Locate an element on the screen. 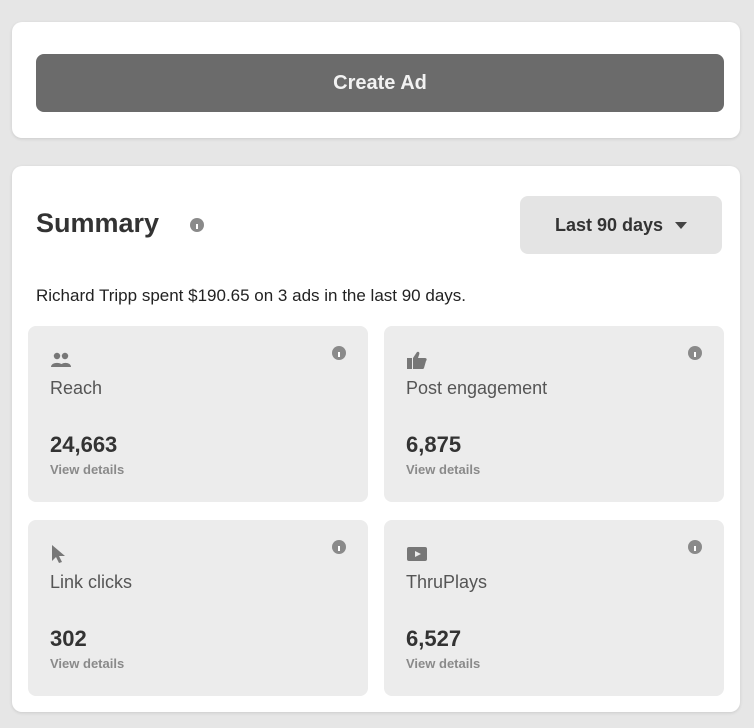 The image size is (754, 728). metric-label: ThruPlays is located at coordinates (447, 582).